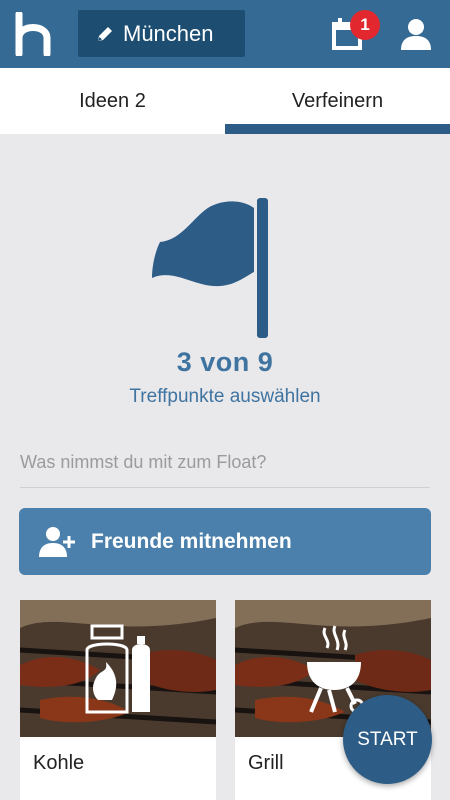  Describe the element at coordinates (225, 362) in the screenshot. I see `progress-count: 3 von 9` at that location.